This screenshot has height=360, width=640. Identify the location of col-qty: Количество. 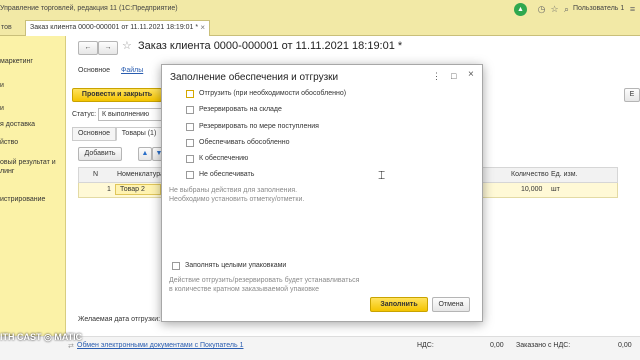
(530, 174).